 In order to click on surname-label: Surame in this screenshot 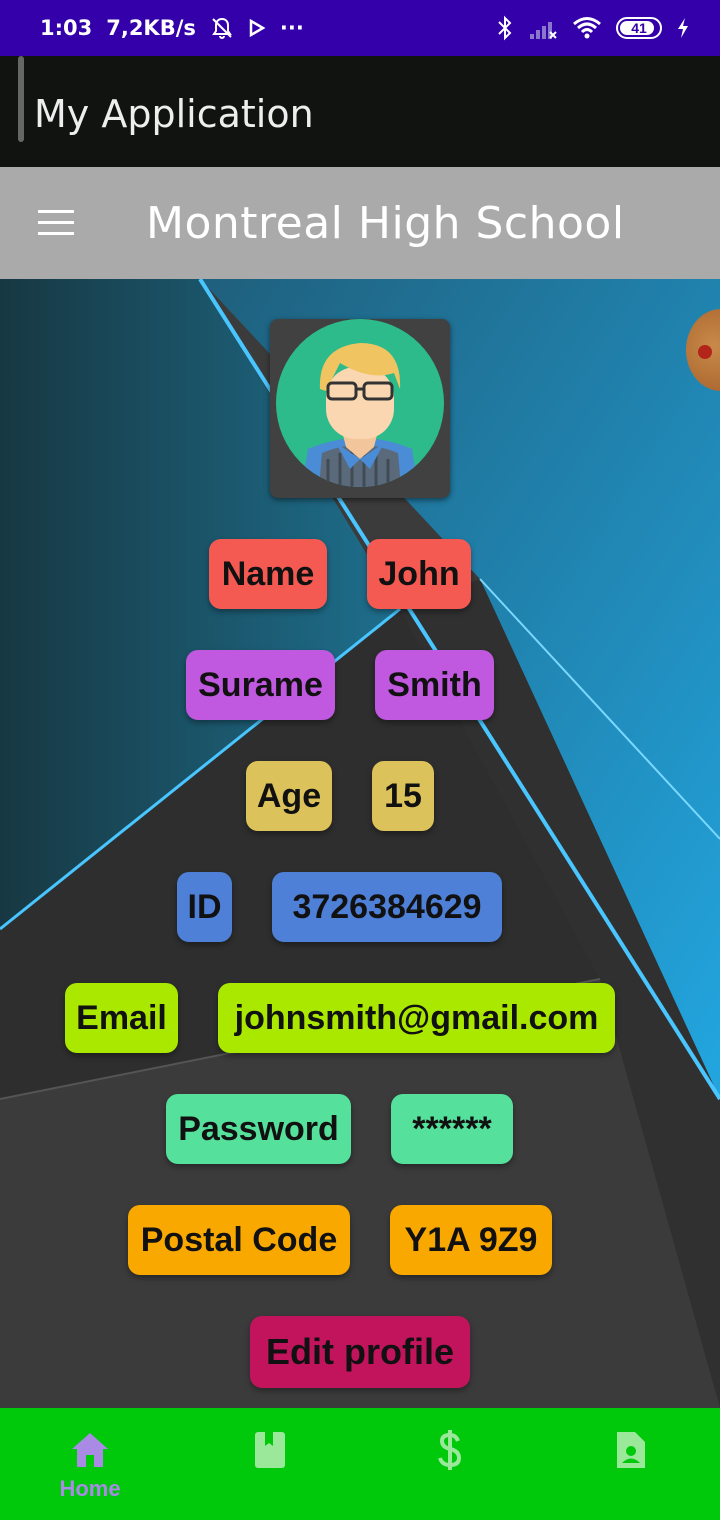, I will do `click(260, 685)`.